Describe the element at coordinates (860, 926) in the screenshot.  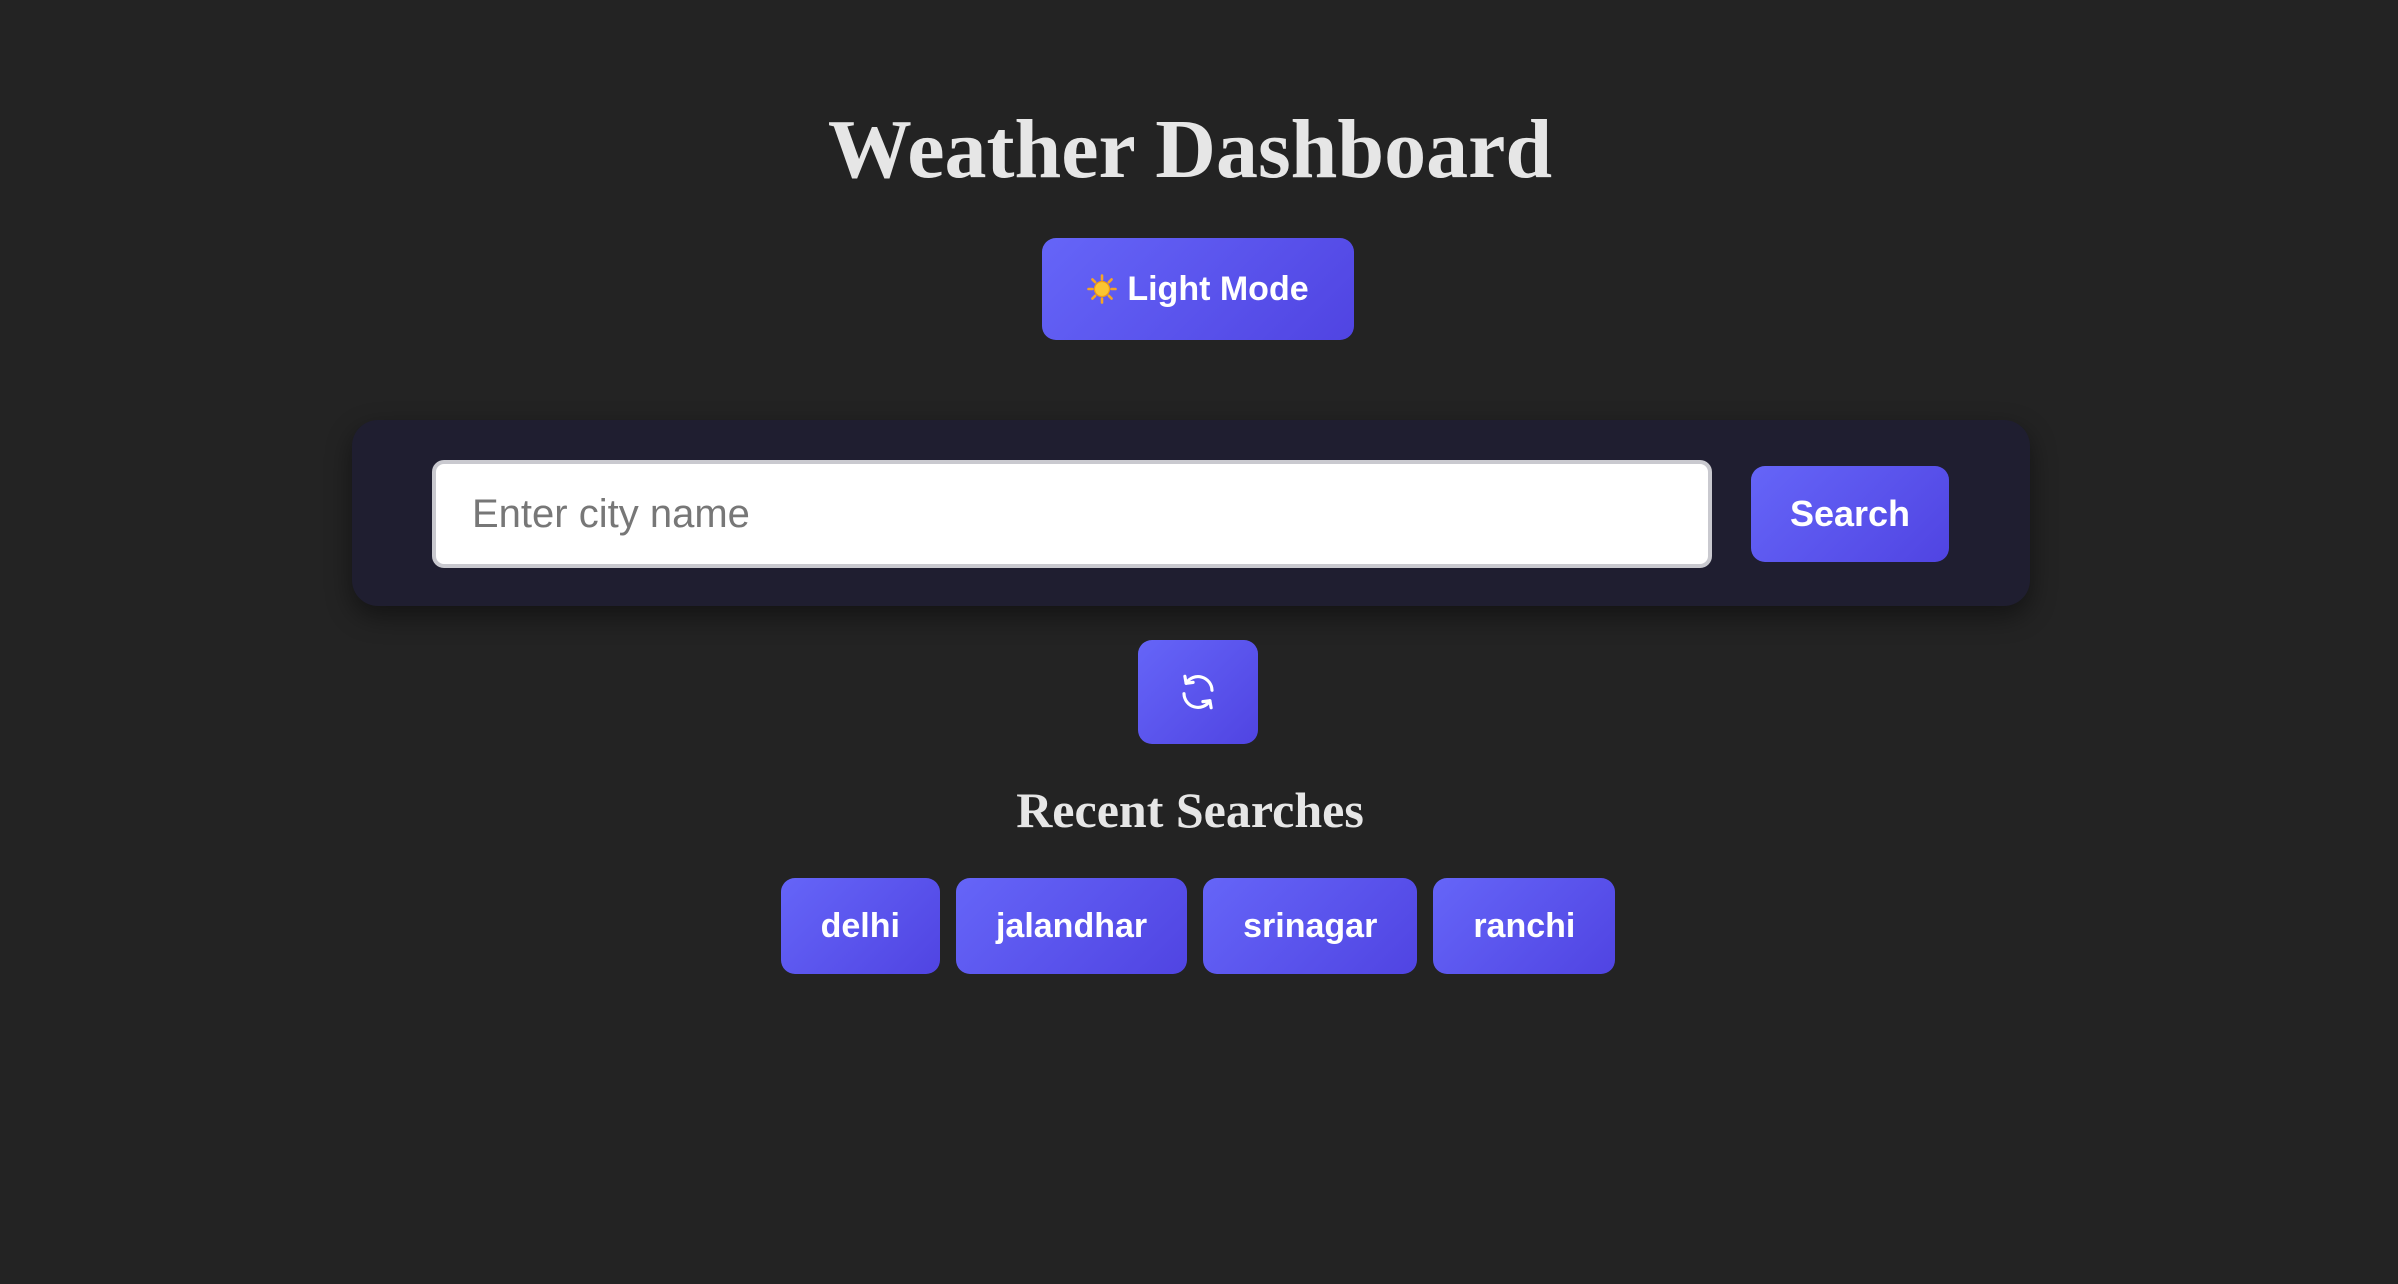
I see `recent-search-delhi: delhi` at that location.